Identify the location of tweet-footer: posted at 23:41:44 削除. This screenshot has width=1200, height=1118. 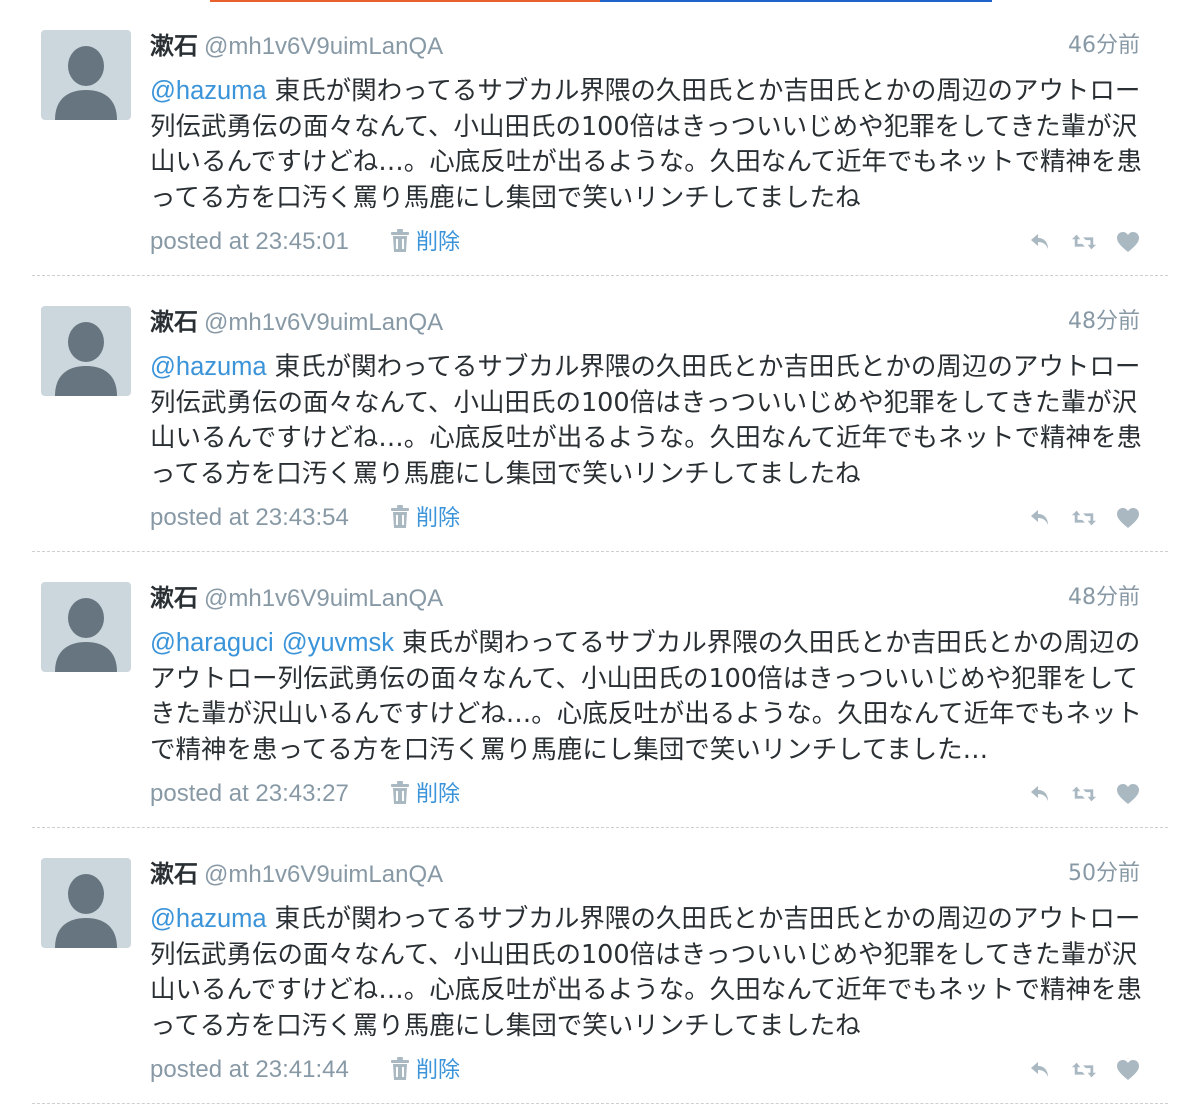
(305, 1070).